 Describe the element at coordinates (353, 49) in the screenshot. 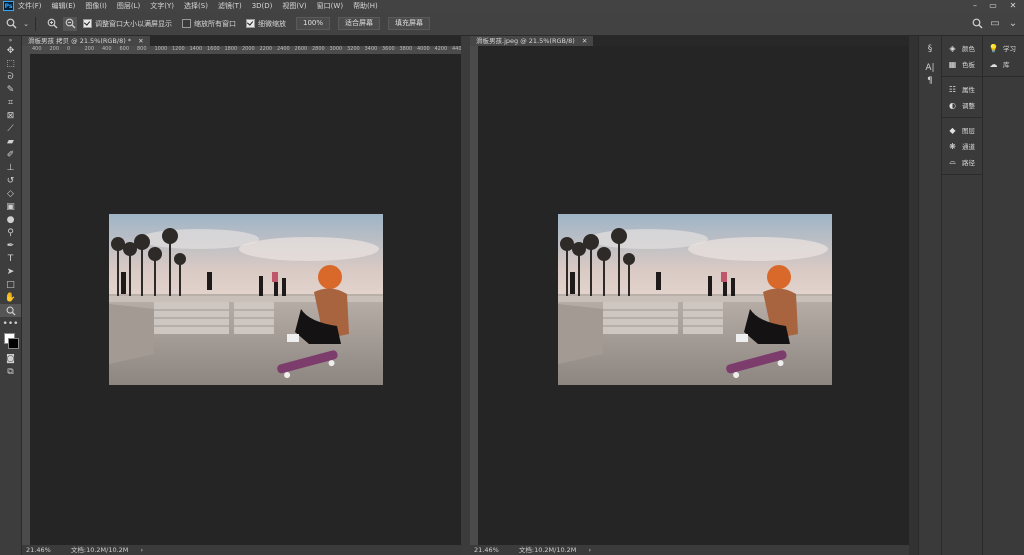

I see `ruler-tick-label: 3200` at that location.